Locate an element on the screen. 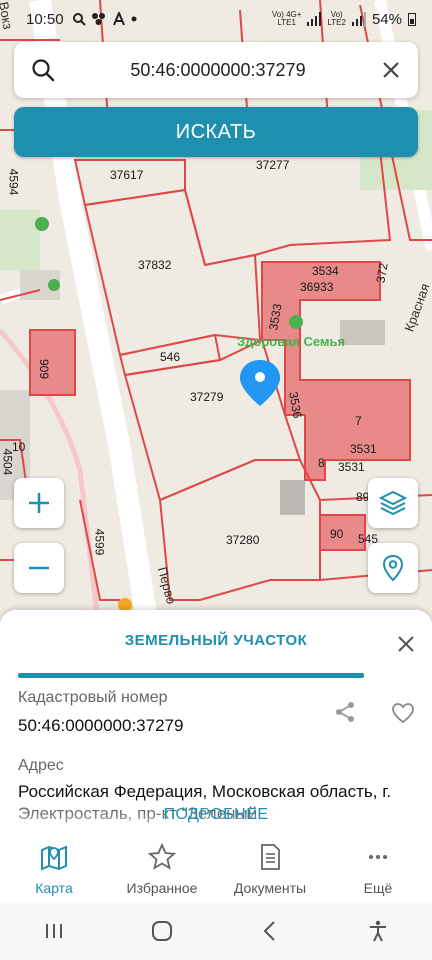 The image size is (432, 960). status-bar: 10:50 Vo) 4G+ LTE1 Vo) LTE2 54% is located at coordinates (216, 19).